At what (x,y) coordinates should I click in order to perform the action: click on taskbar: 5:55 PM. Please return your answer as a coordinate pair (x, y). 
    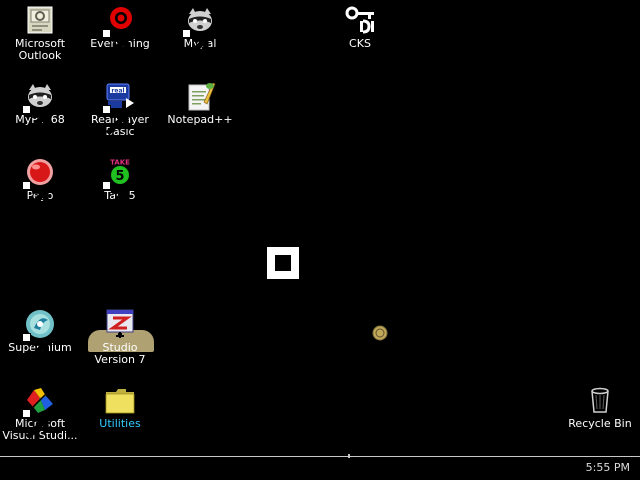
    Looking at the image, I should click on (320, 467).